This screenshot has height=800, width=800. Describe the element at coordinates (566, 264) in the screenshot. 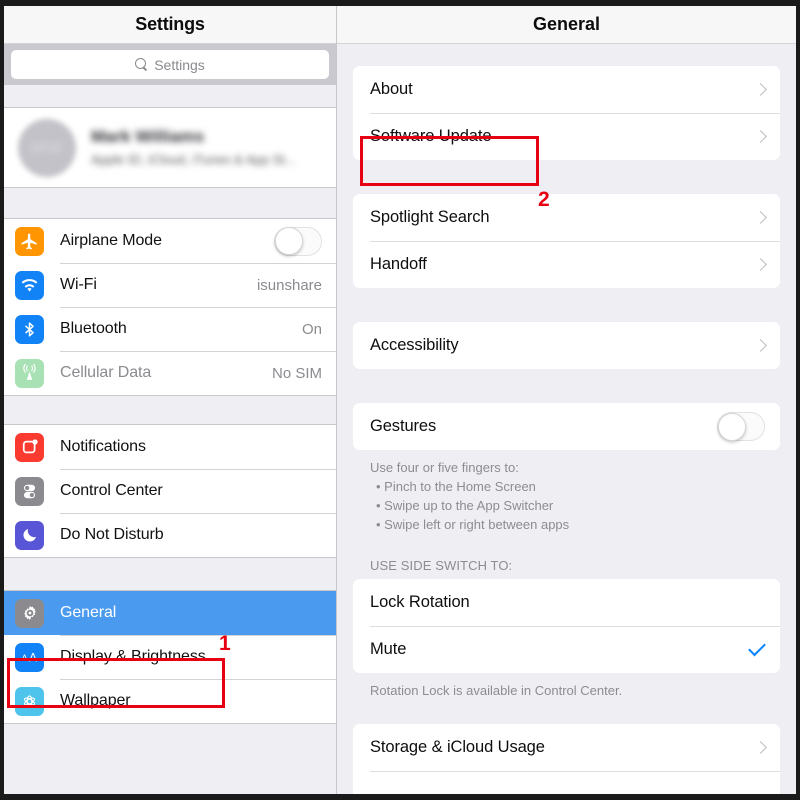

I see `detail-item-handoff: Handoff` at that location.